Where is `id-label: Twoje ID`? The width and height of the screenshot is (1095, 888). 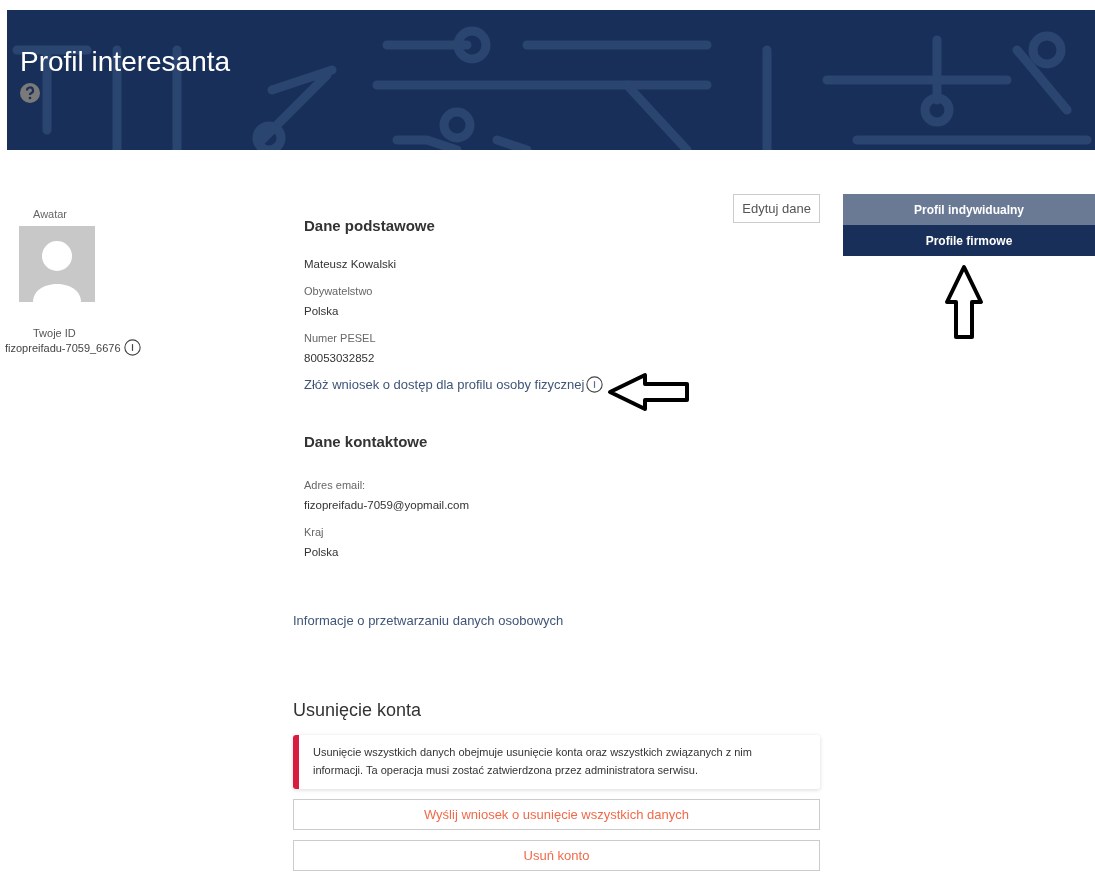
id-label: Twoje ID is located at coordinates (54, 333).